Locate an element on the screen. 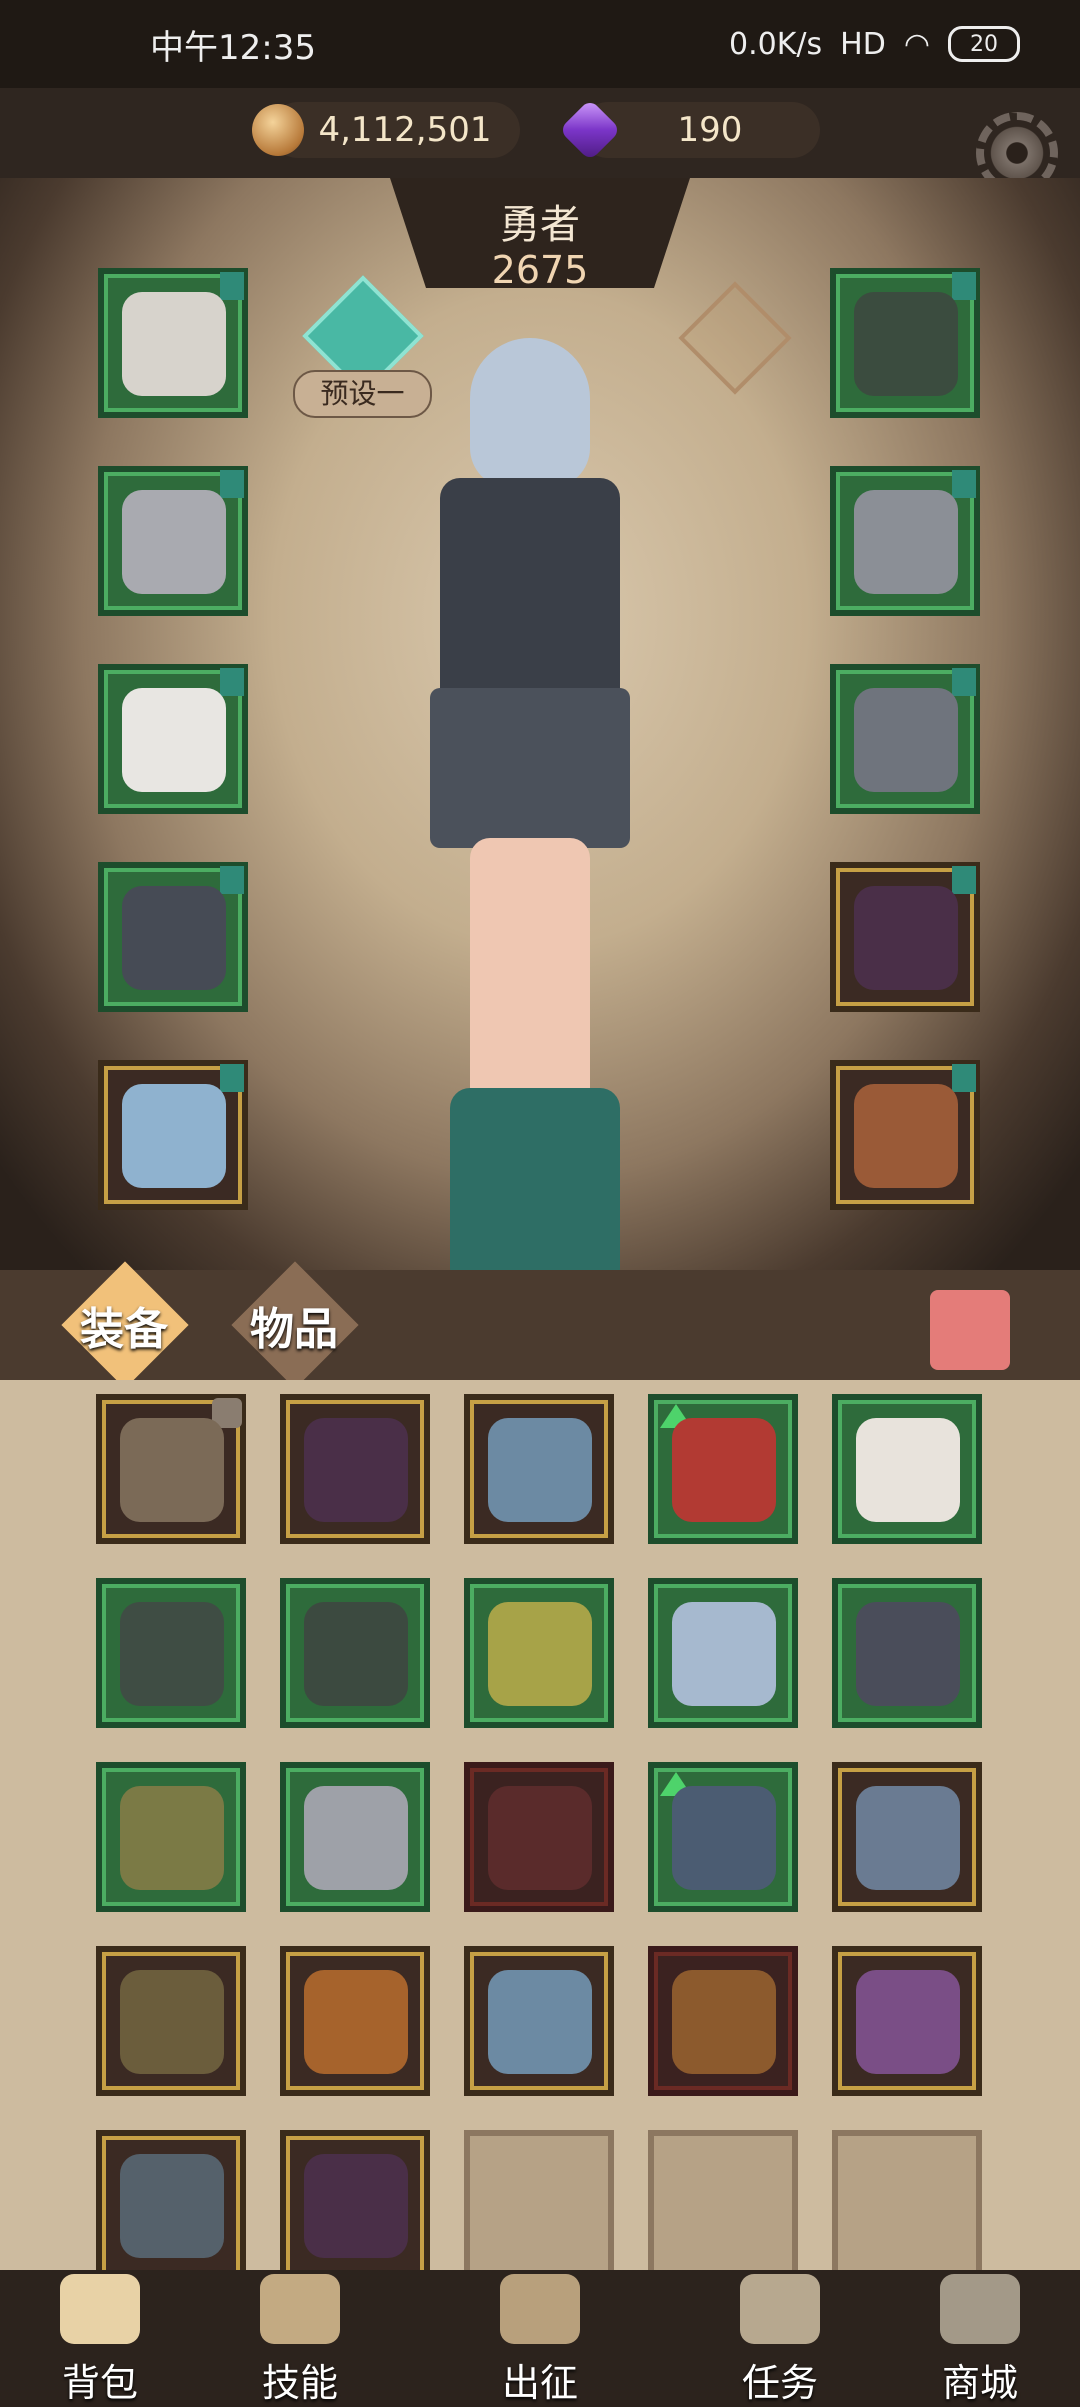 This screenshot has width=1080, height=2407. gold-counter: 4,112,501 is located at coordinates (386, 130).